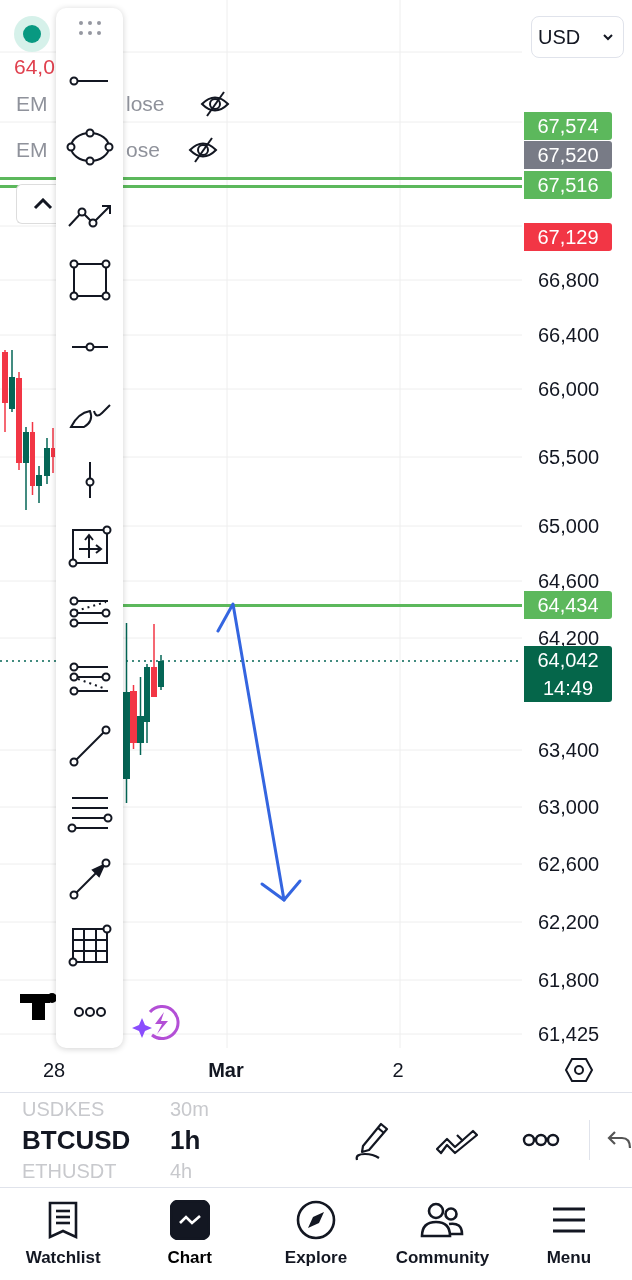  Describe the element at coordinates (569, 389) in the screenshot. I see `price-axis-label: 66,000` at that location.